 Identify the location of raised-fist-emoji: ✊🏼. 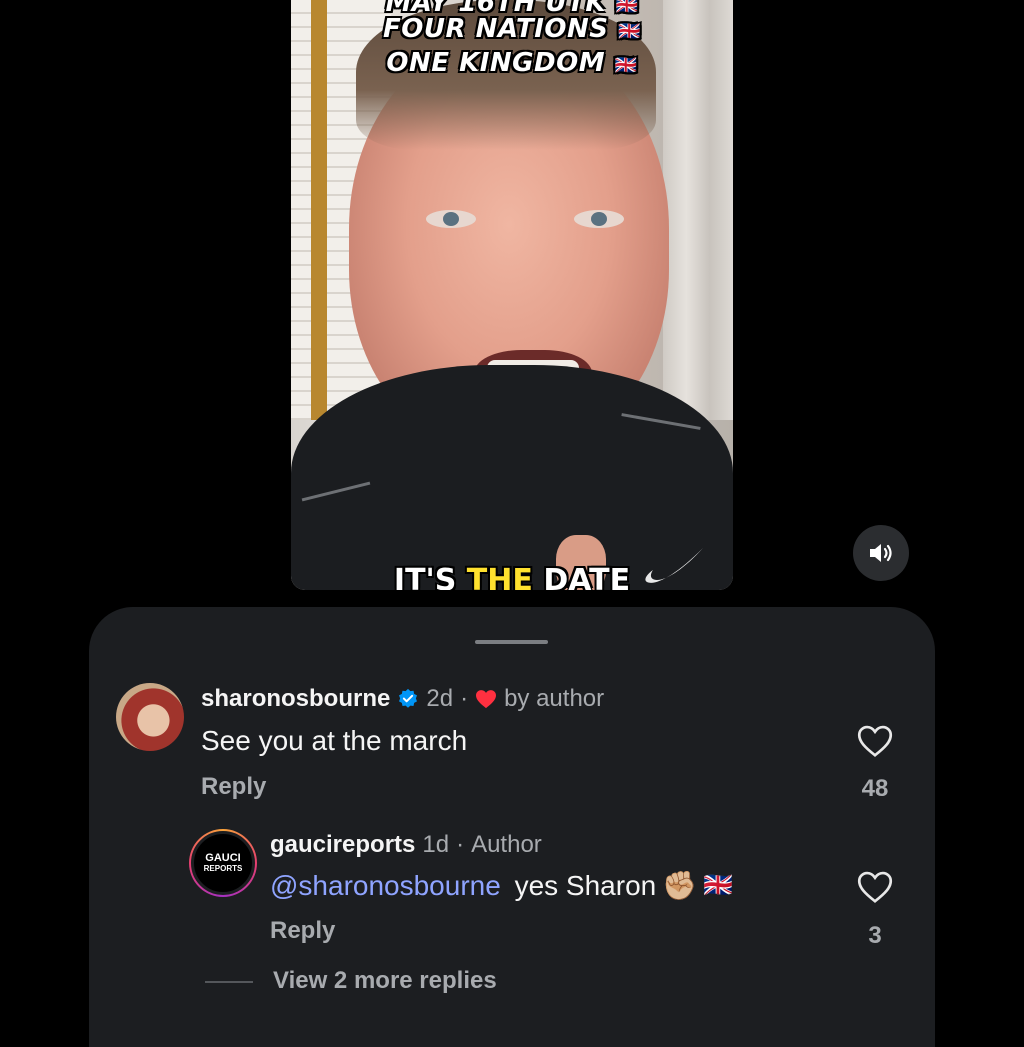
(680, 885).